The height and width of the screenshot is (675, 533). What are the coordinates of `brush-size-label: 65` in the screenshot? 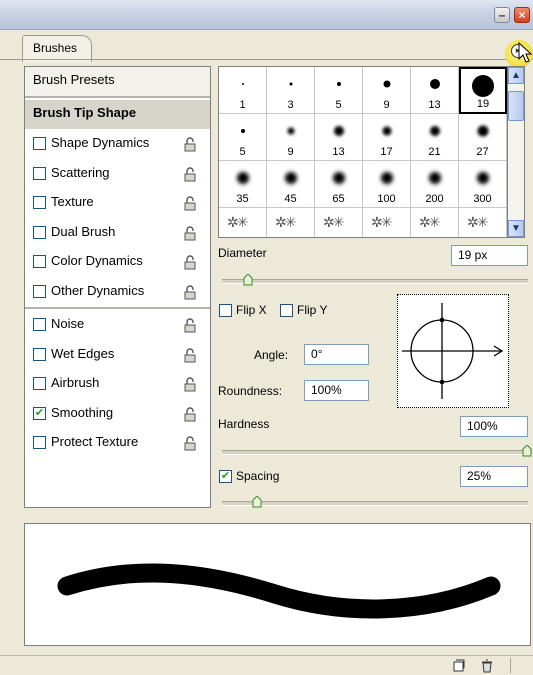 It's located at (338, 199).